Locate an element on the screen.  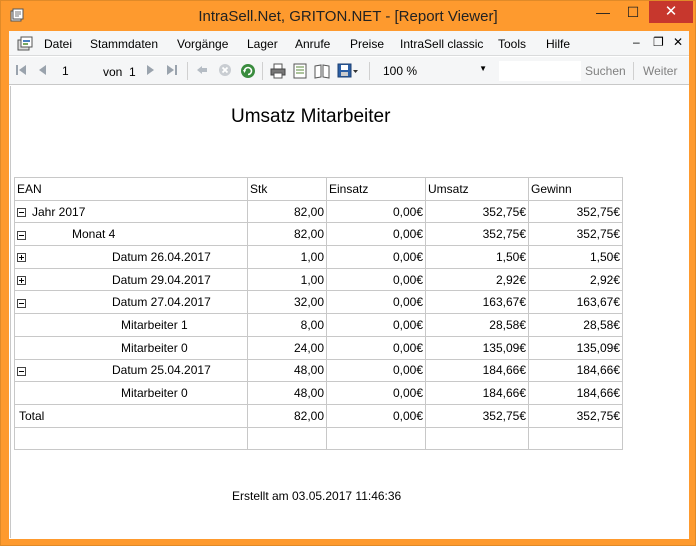
refresh-icon is located at coordinates (248, 71).